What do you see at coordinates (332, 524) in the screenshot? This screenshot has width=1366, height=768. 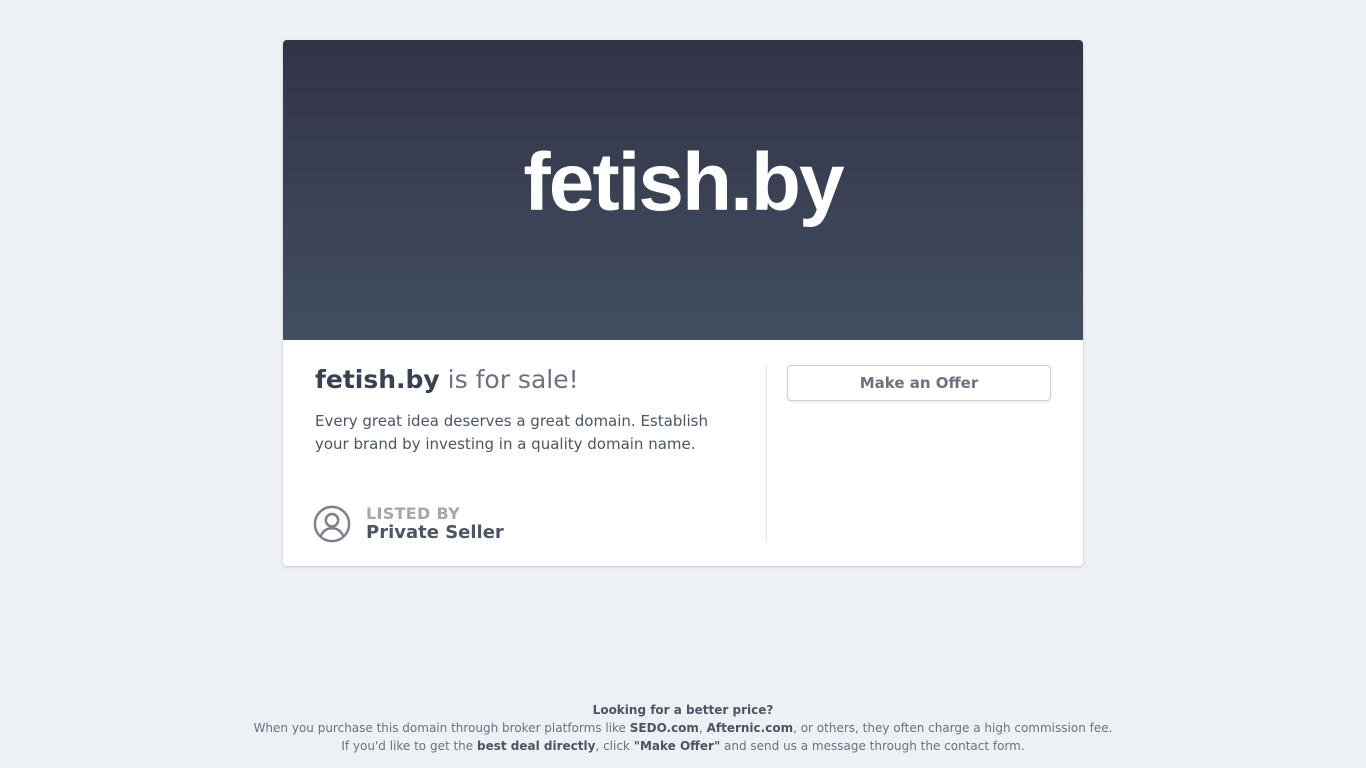 I see `user-circle-icon` at bounding box center [332, 524].